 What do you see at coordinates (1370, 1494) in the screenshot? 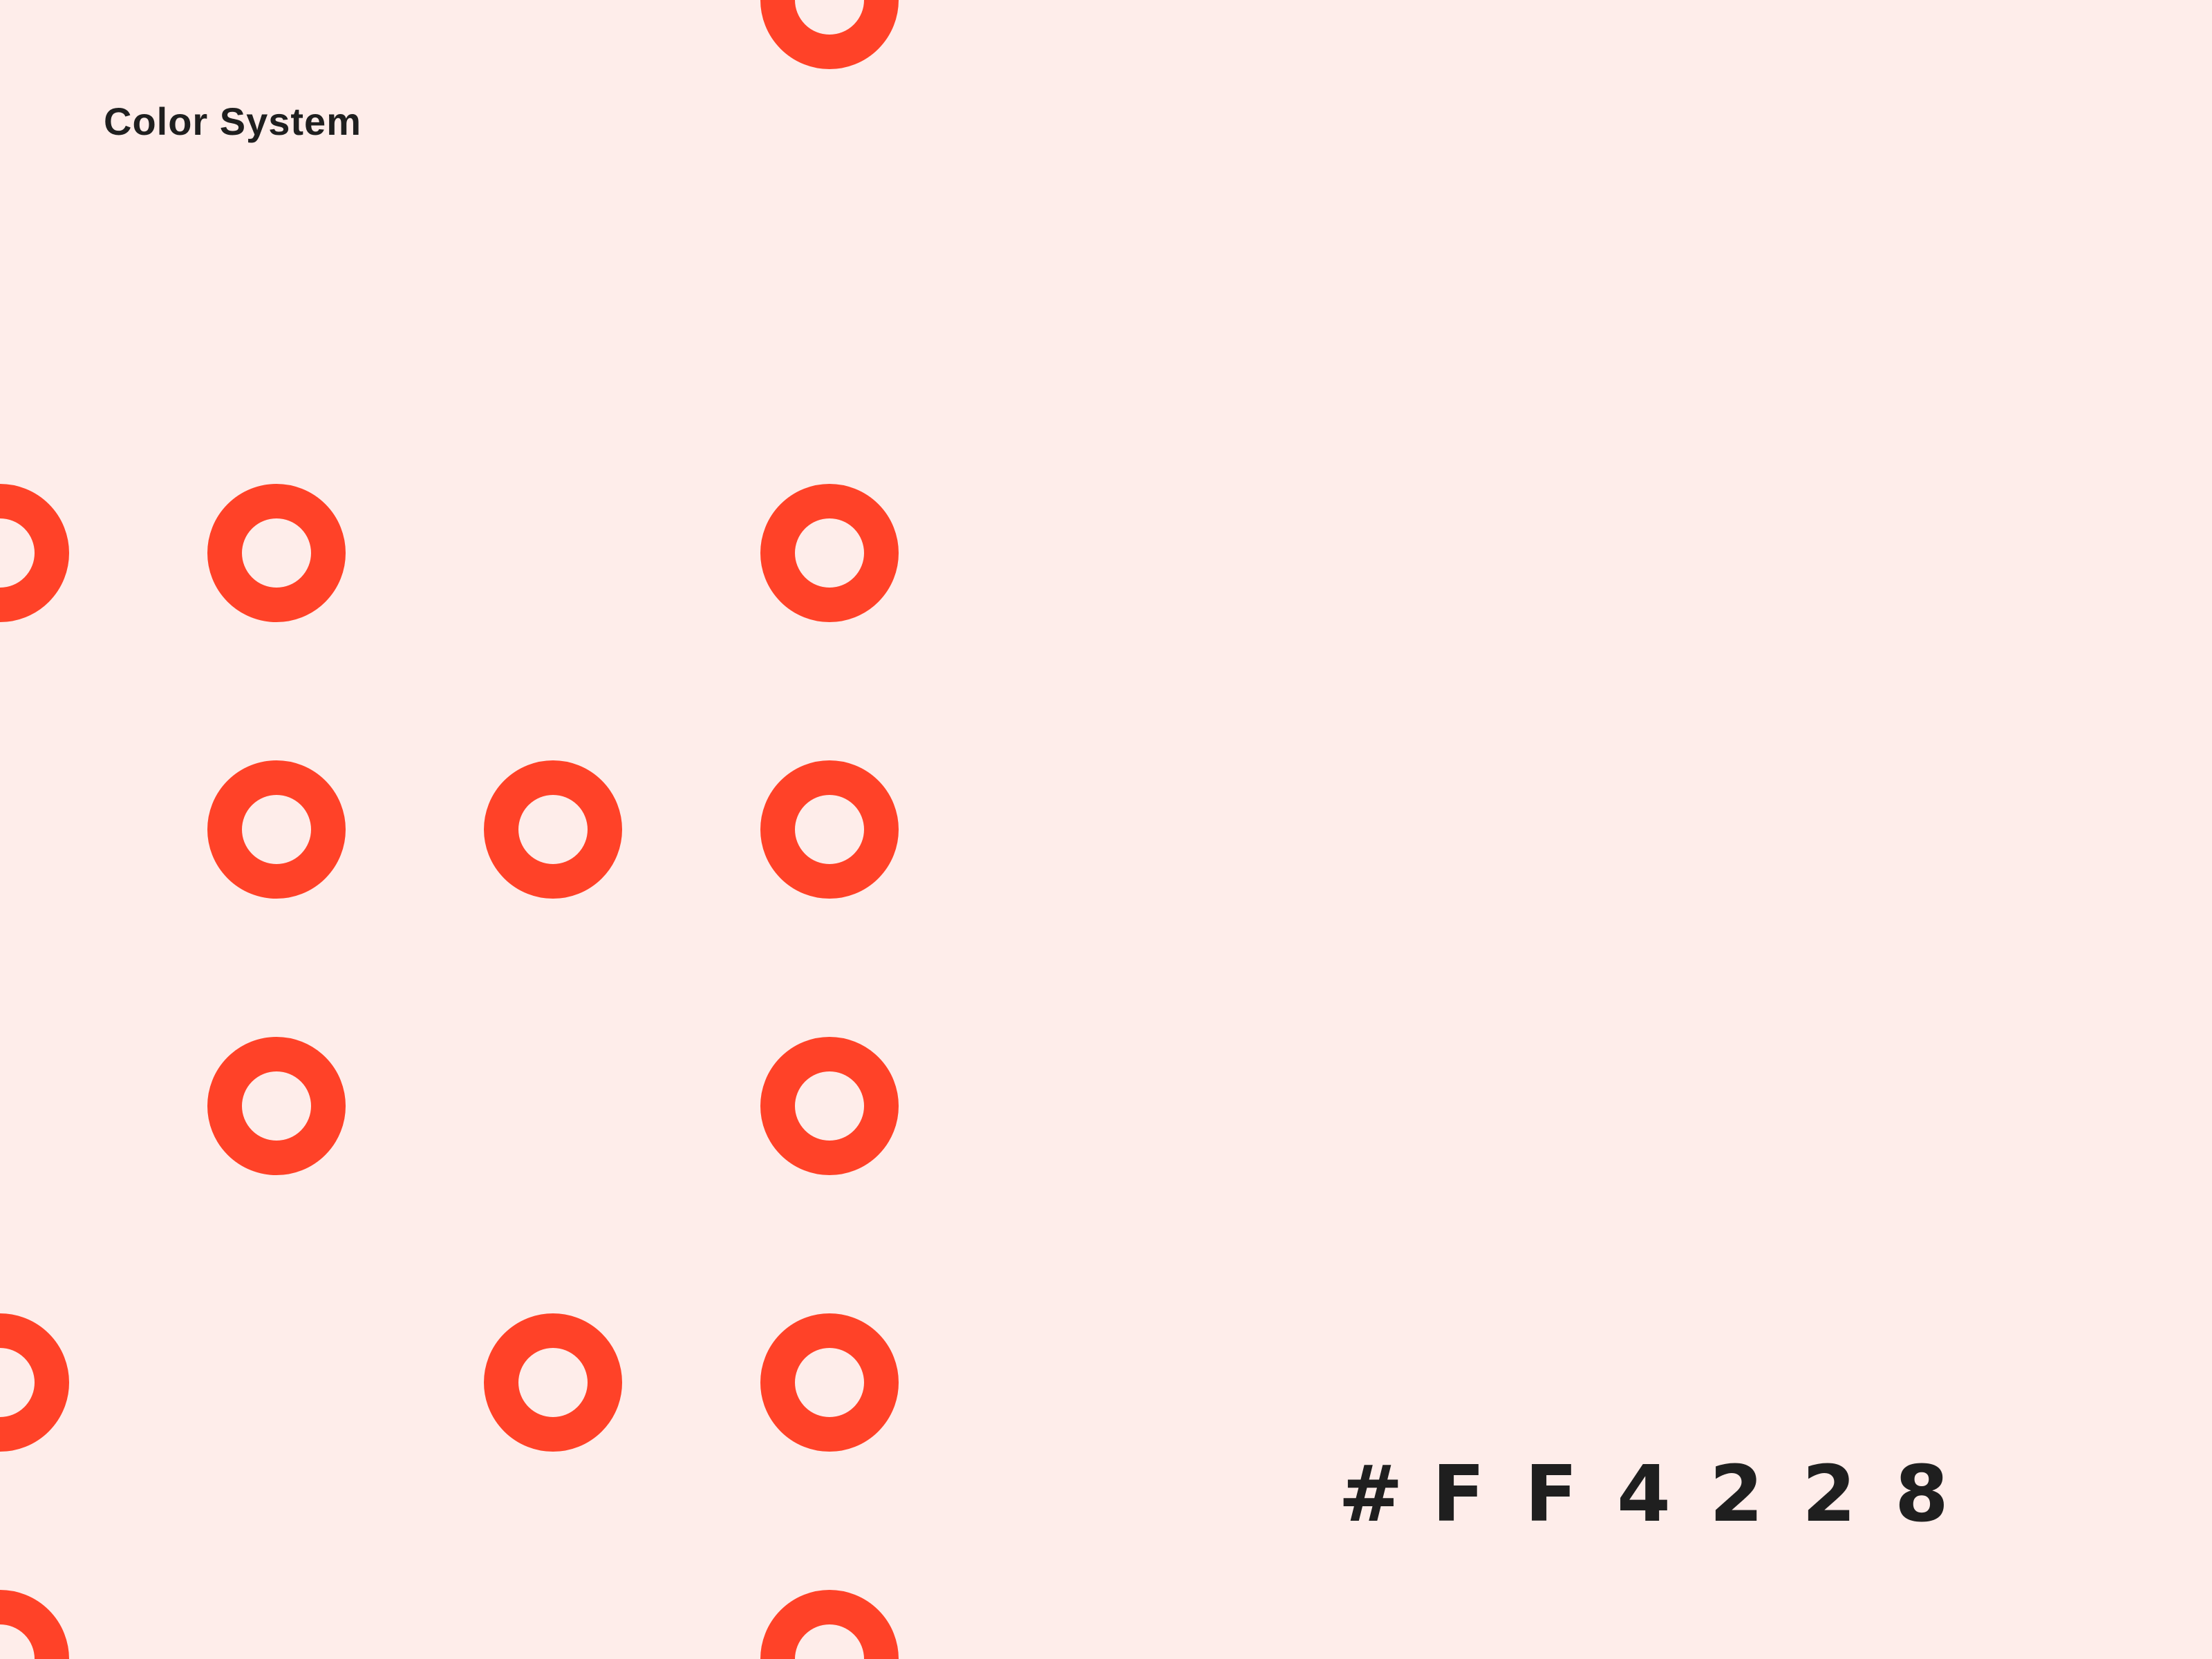
I see `hex-char: #` at bounding box center [1370, 1494].